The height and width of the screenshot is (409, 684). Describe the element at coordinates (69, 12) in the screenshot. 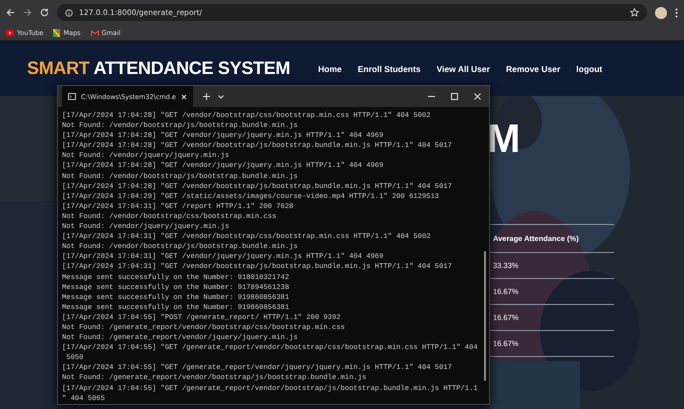

I see `site-info-icon` at that location.